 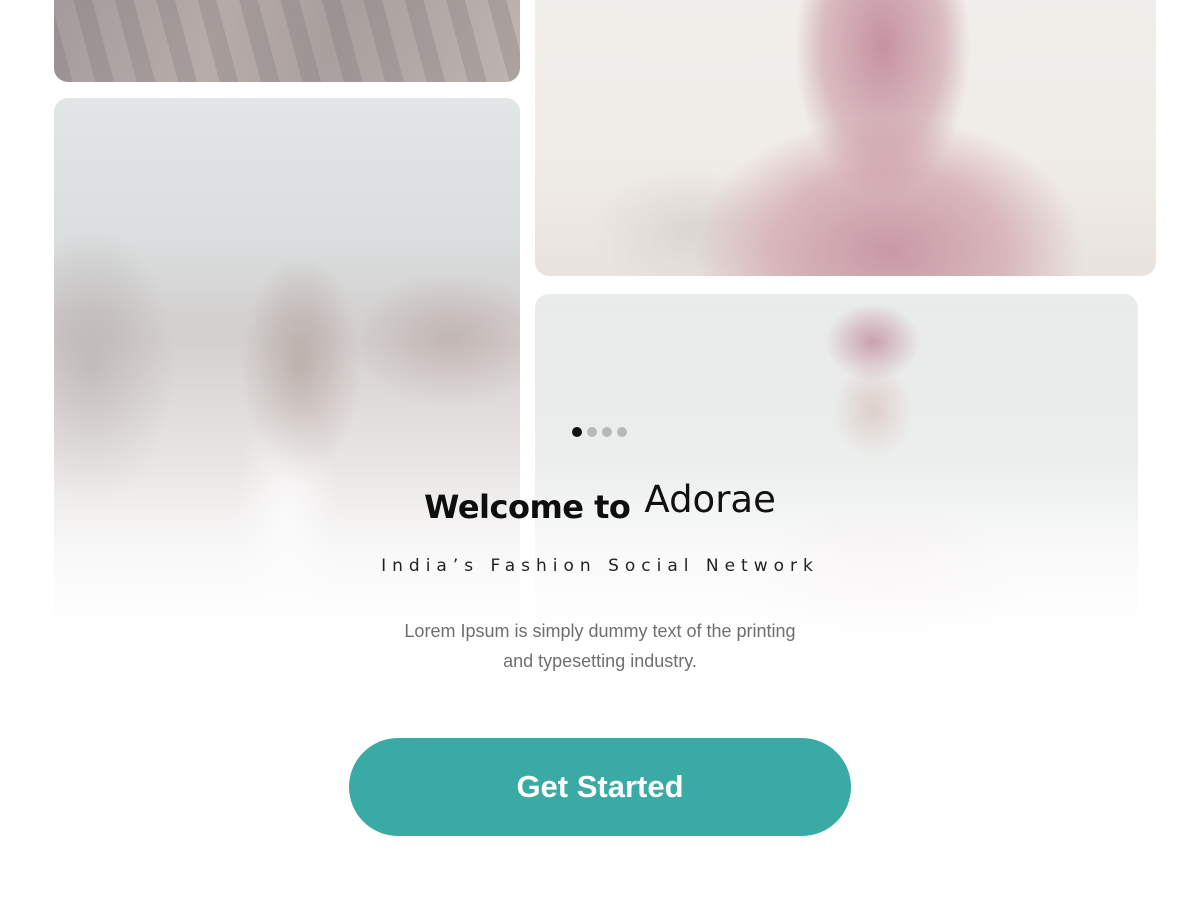 I want to click on tagline: India’s Fashion Social Network, so click(x=600, y=566).